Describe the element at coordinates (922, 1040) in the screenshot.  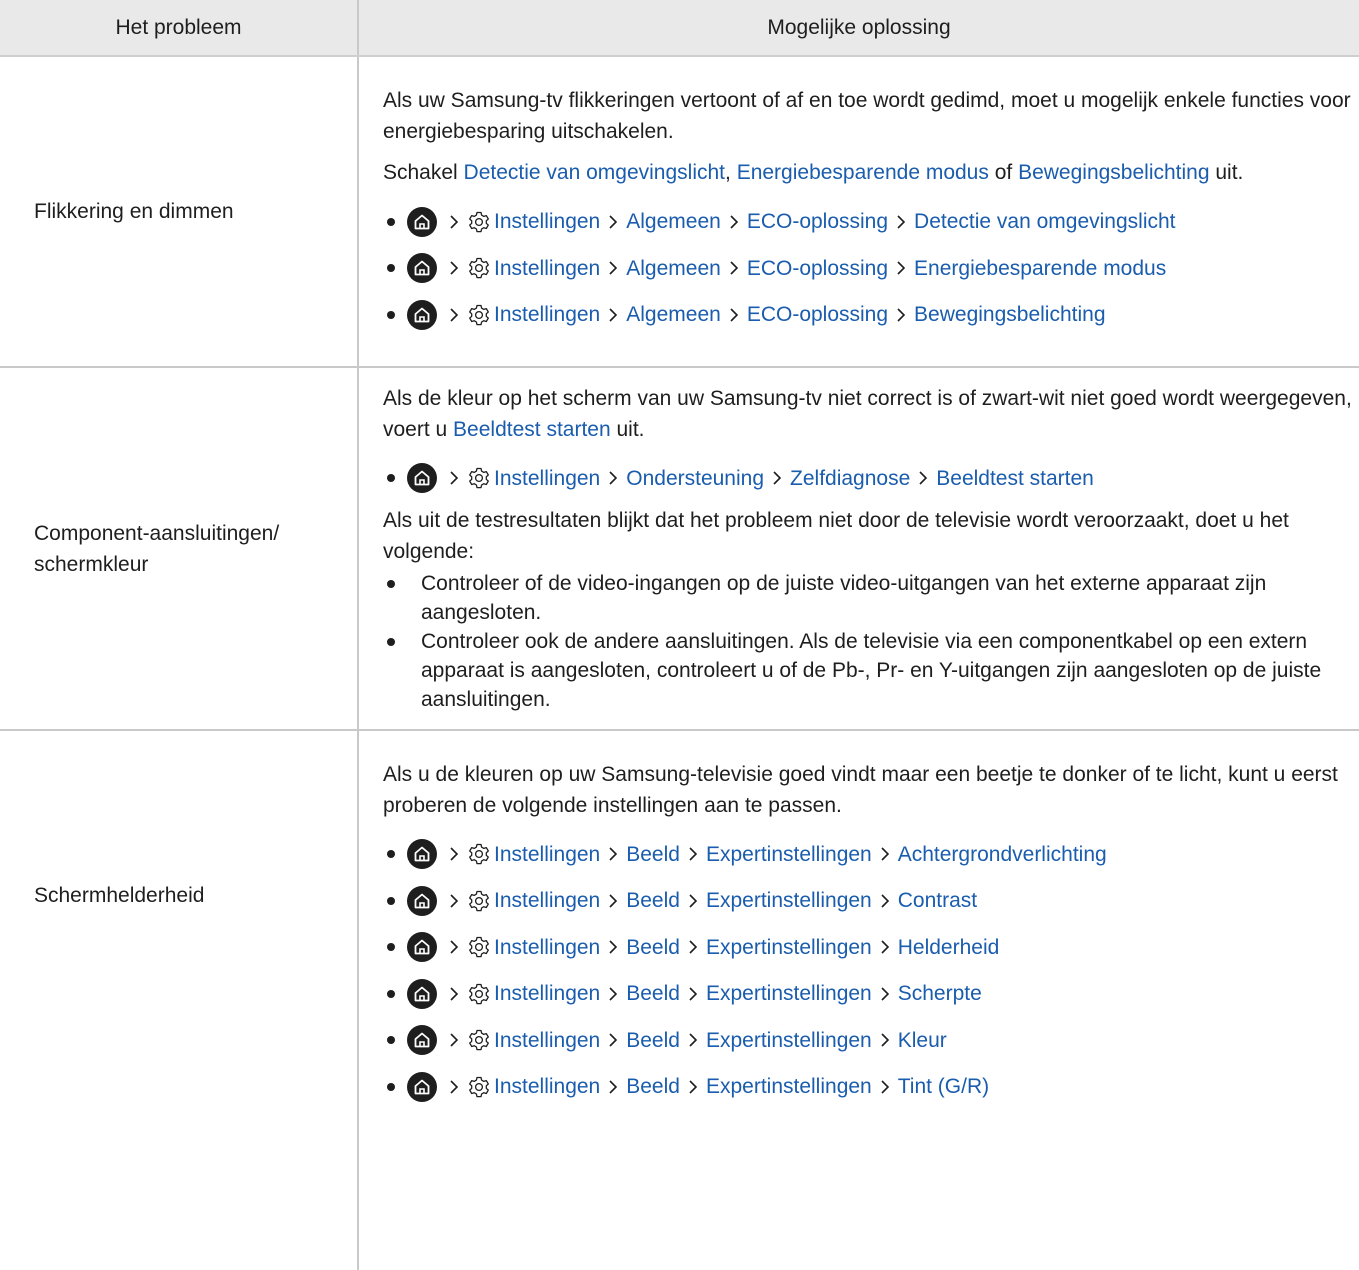
I see `menu-path-step: Kleur` at that location.